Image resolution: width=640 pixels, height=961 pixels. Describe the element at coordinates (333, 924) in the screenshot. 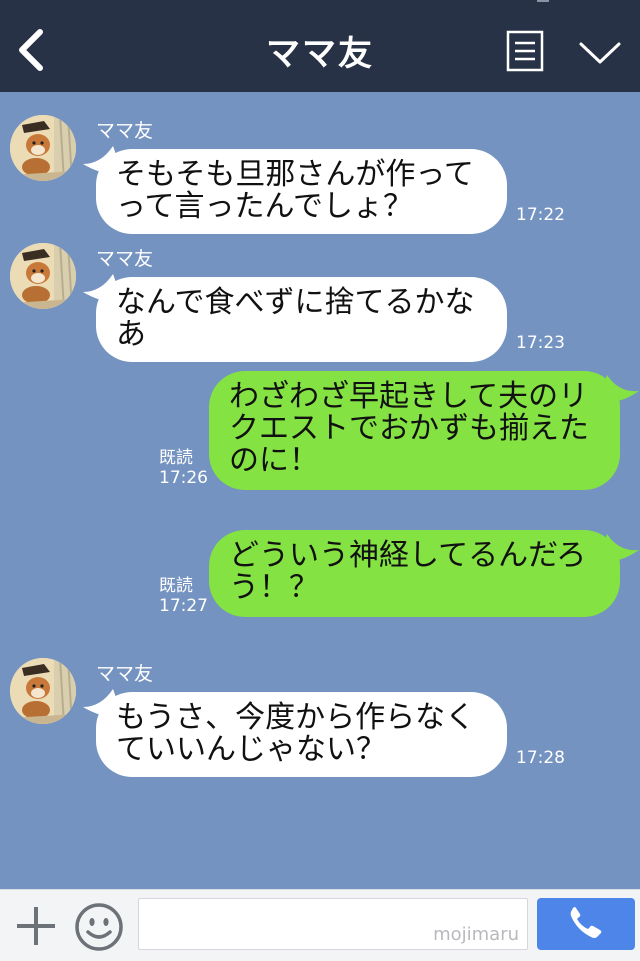

I see `message-input: mojimaru` at that location.